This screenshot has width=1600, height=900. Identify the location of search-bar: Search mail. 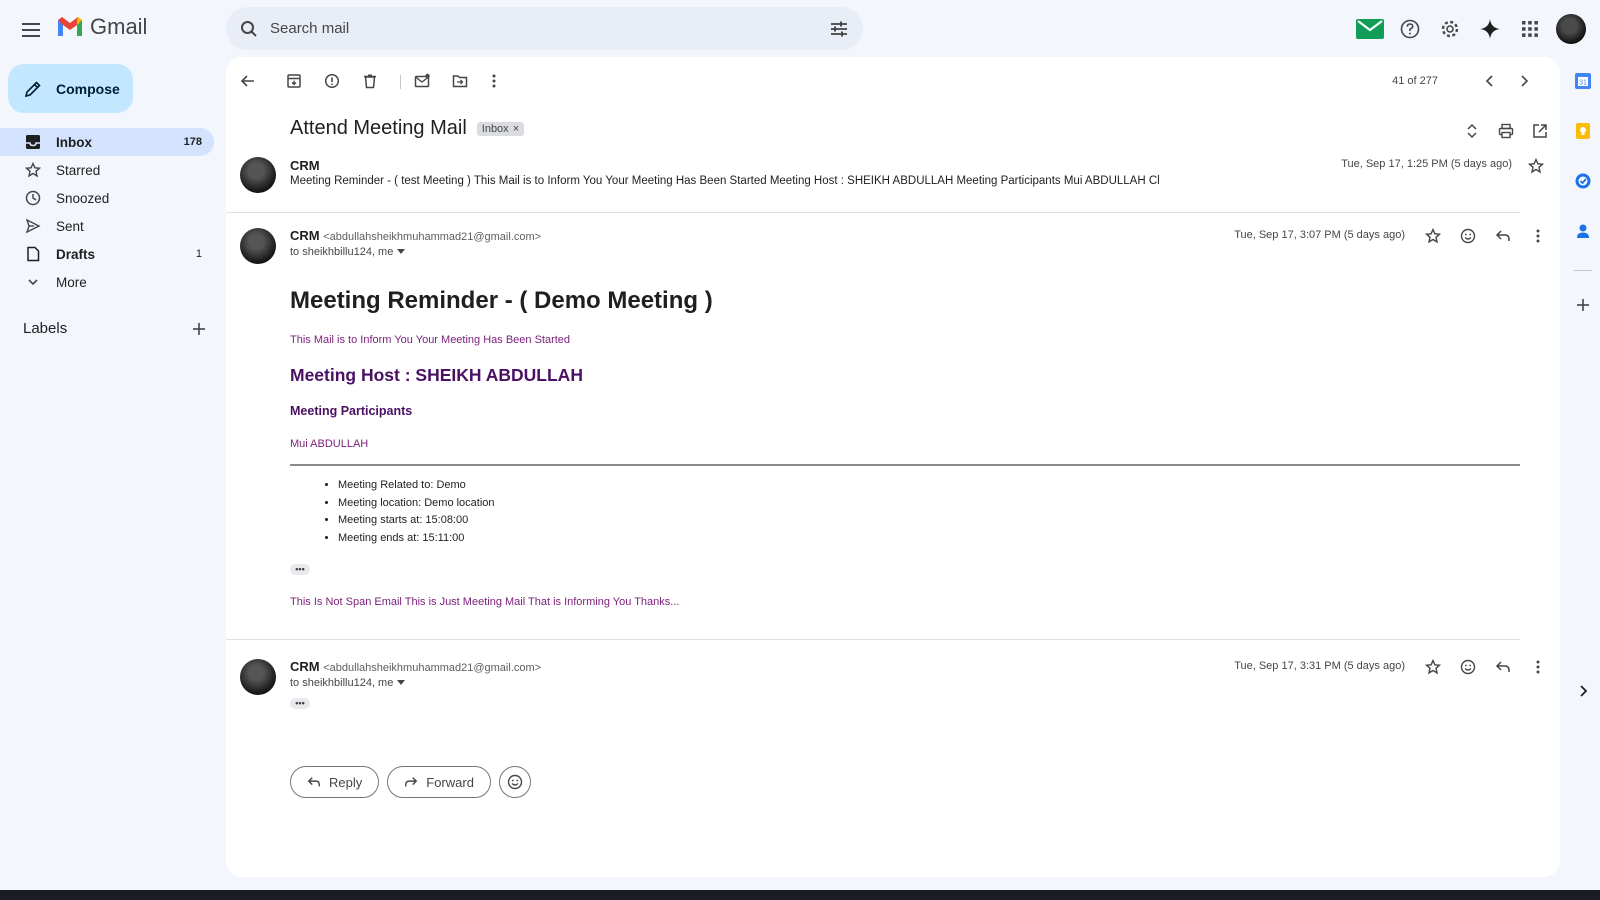
(544, 28).